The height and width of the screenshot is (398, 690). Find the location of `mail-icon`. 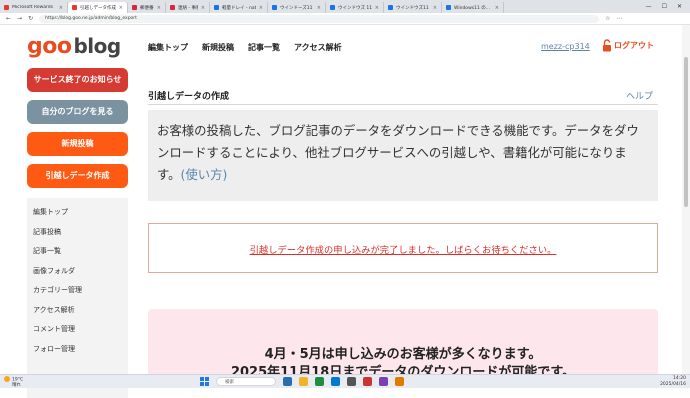

mail-icon is located at coordinates (335, 381).